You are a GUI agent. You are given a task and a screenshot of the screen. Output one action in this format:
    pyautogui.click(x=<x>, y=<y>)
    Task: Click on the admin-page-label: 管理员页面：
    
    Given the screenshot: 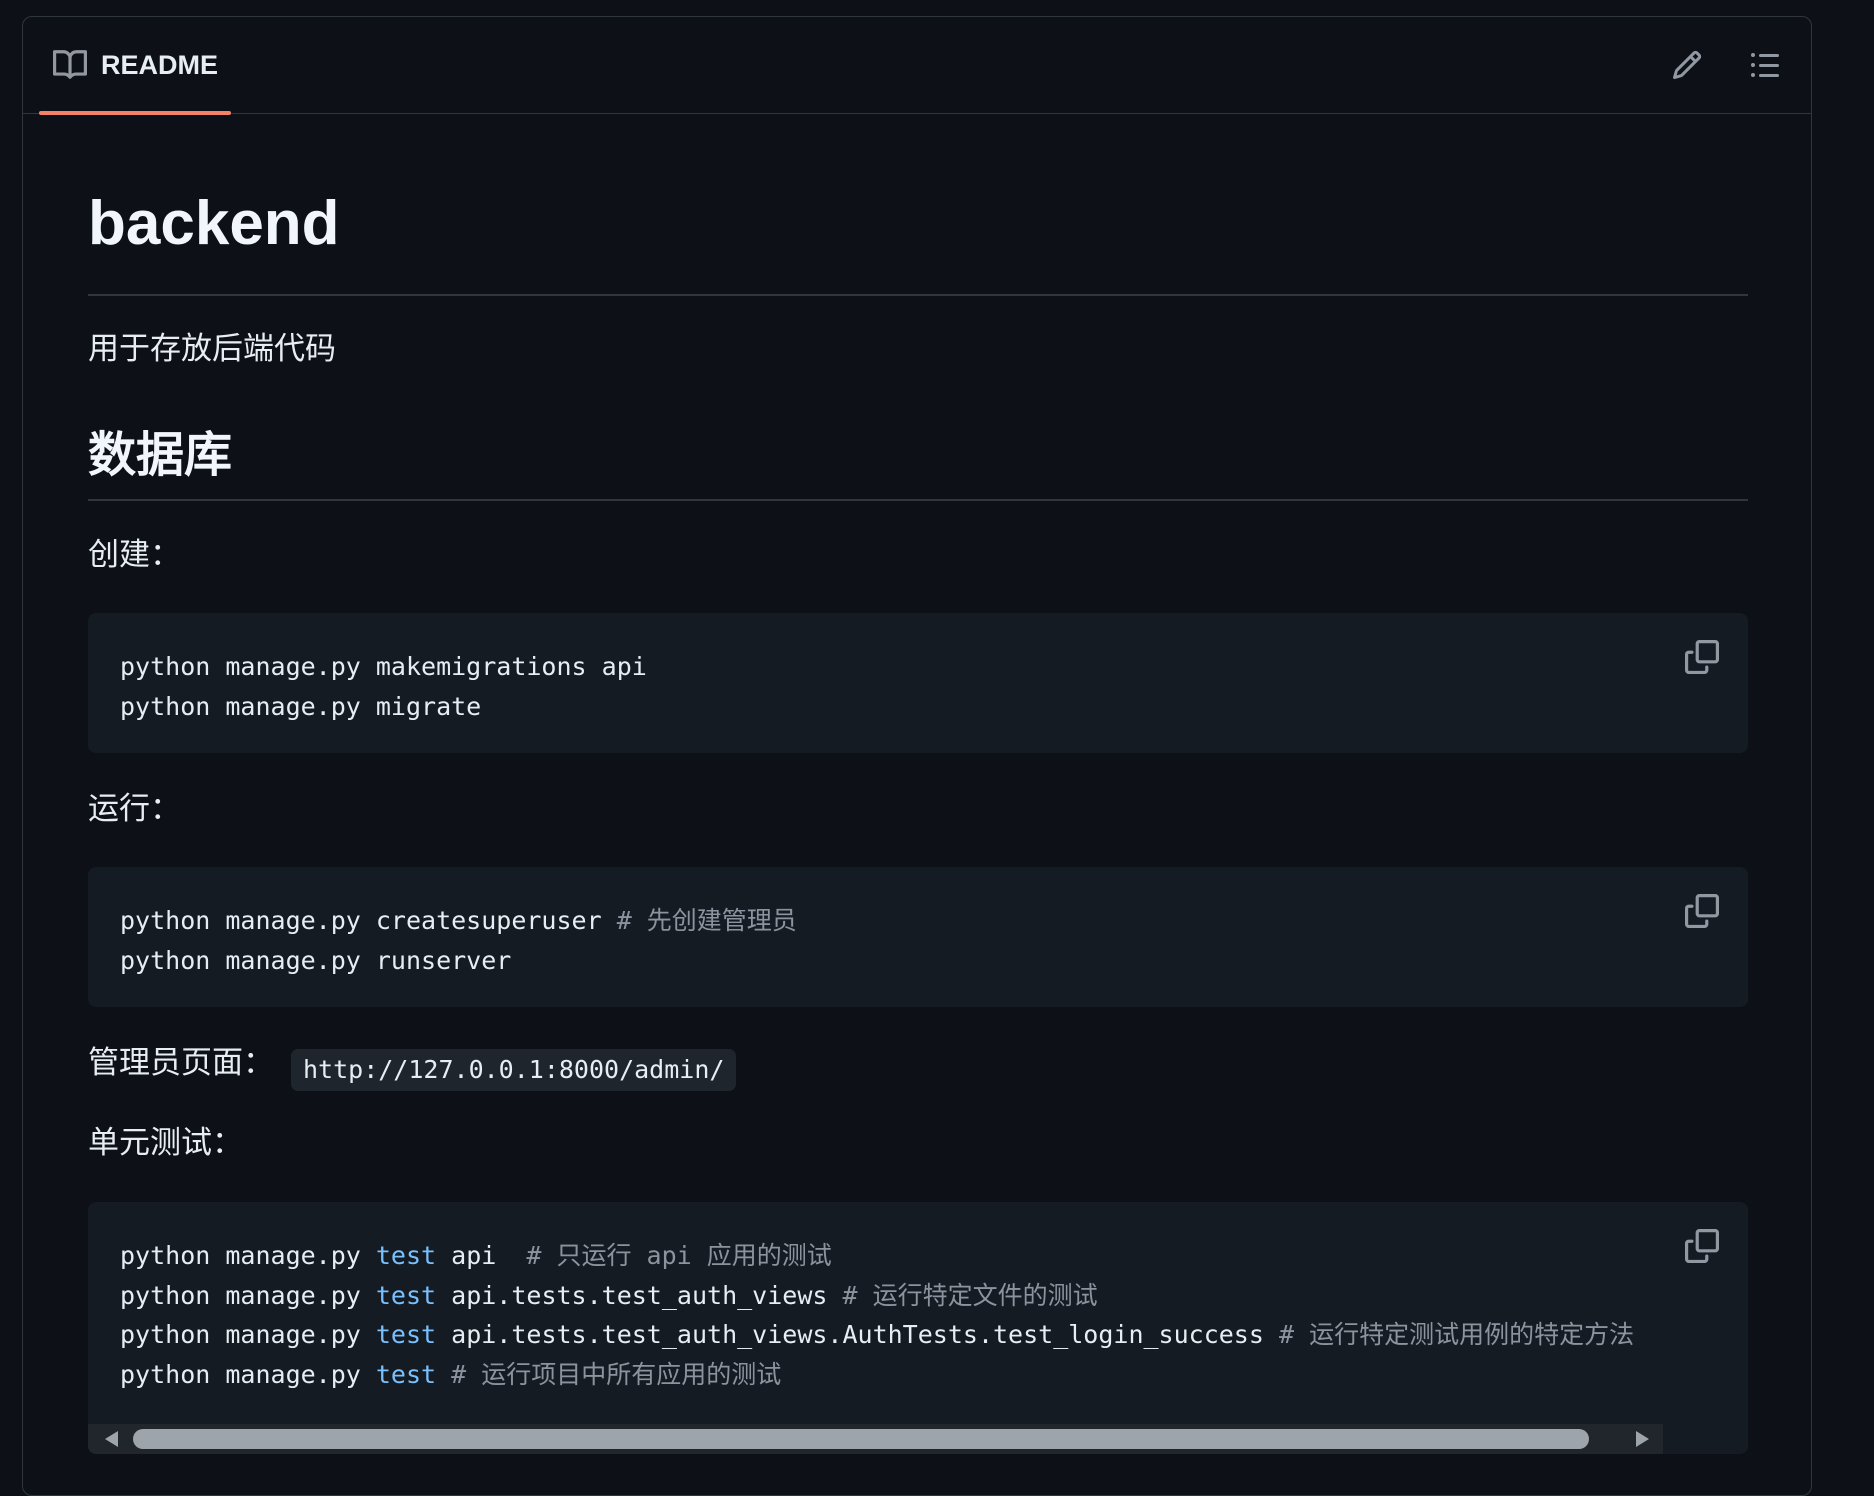 What is the action you would take?
    pyautogui.click(x=181, y=1063)
    